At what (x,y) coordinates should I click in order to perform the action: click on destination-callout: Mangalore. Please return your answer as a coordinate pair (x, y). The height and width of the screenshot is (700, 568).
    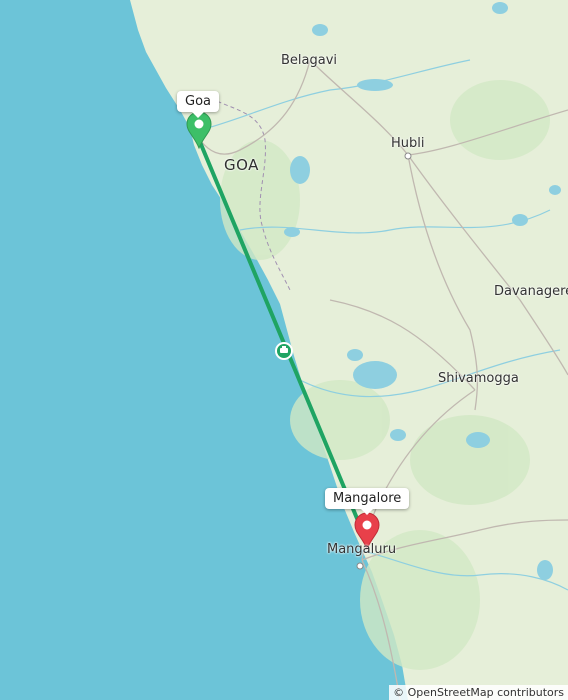
    Looking at the image, I should click on (367, 501).